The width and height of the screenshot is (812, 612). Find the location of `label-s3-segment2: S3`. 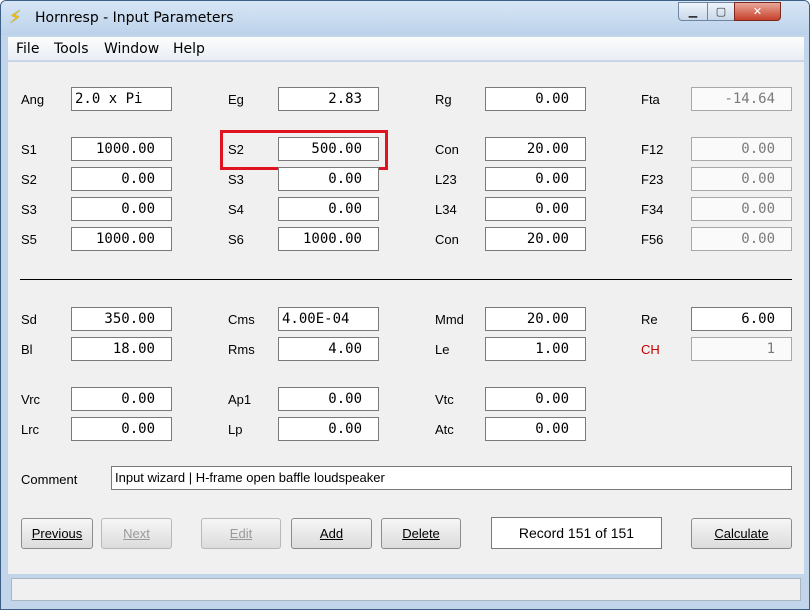

label-s3-segment2: S3 is located at coordinates (236, 179).